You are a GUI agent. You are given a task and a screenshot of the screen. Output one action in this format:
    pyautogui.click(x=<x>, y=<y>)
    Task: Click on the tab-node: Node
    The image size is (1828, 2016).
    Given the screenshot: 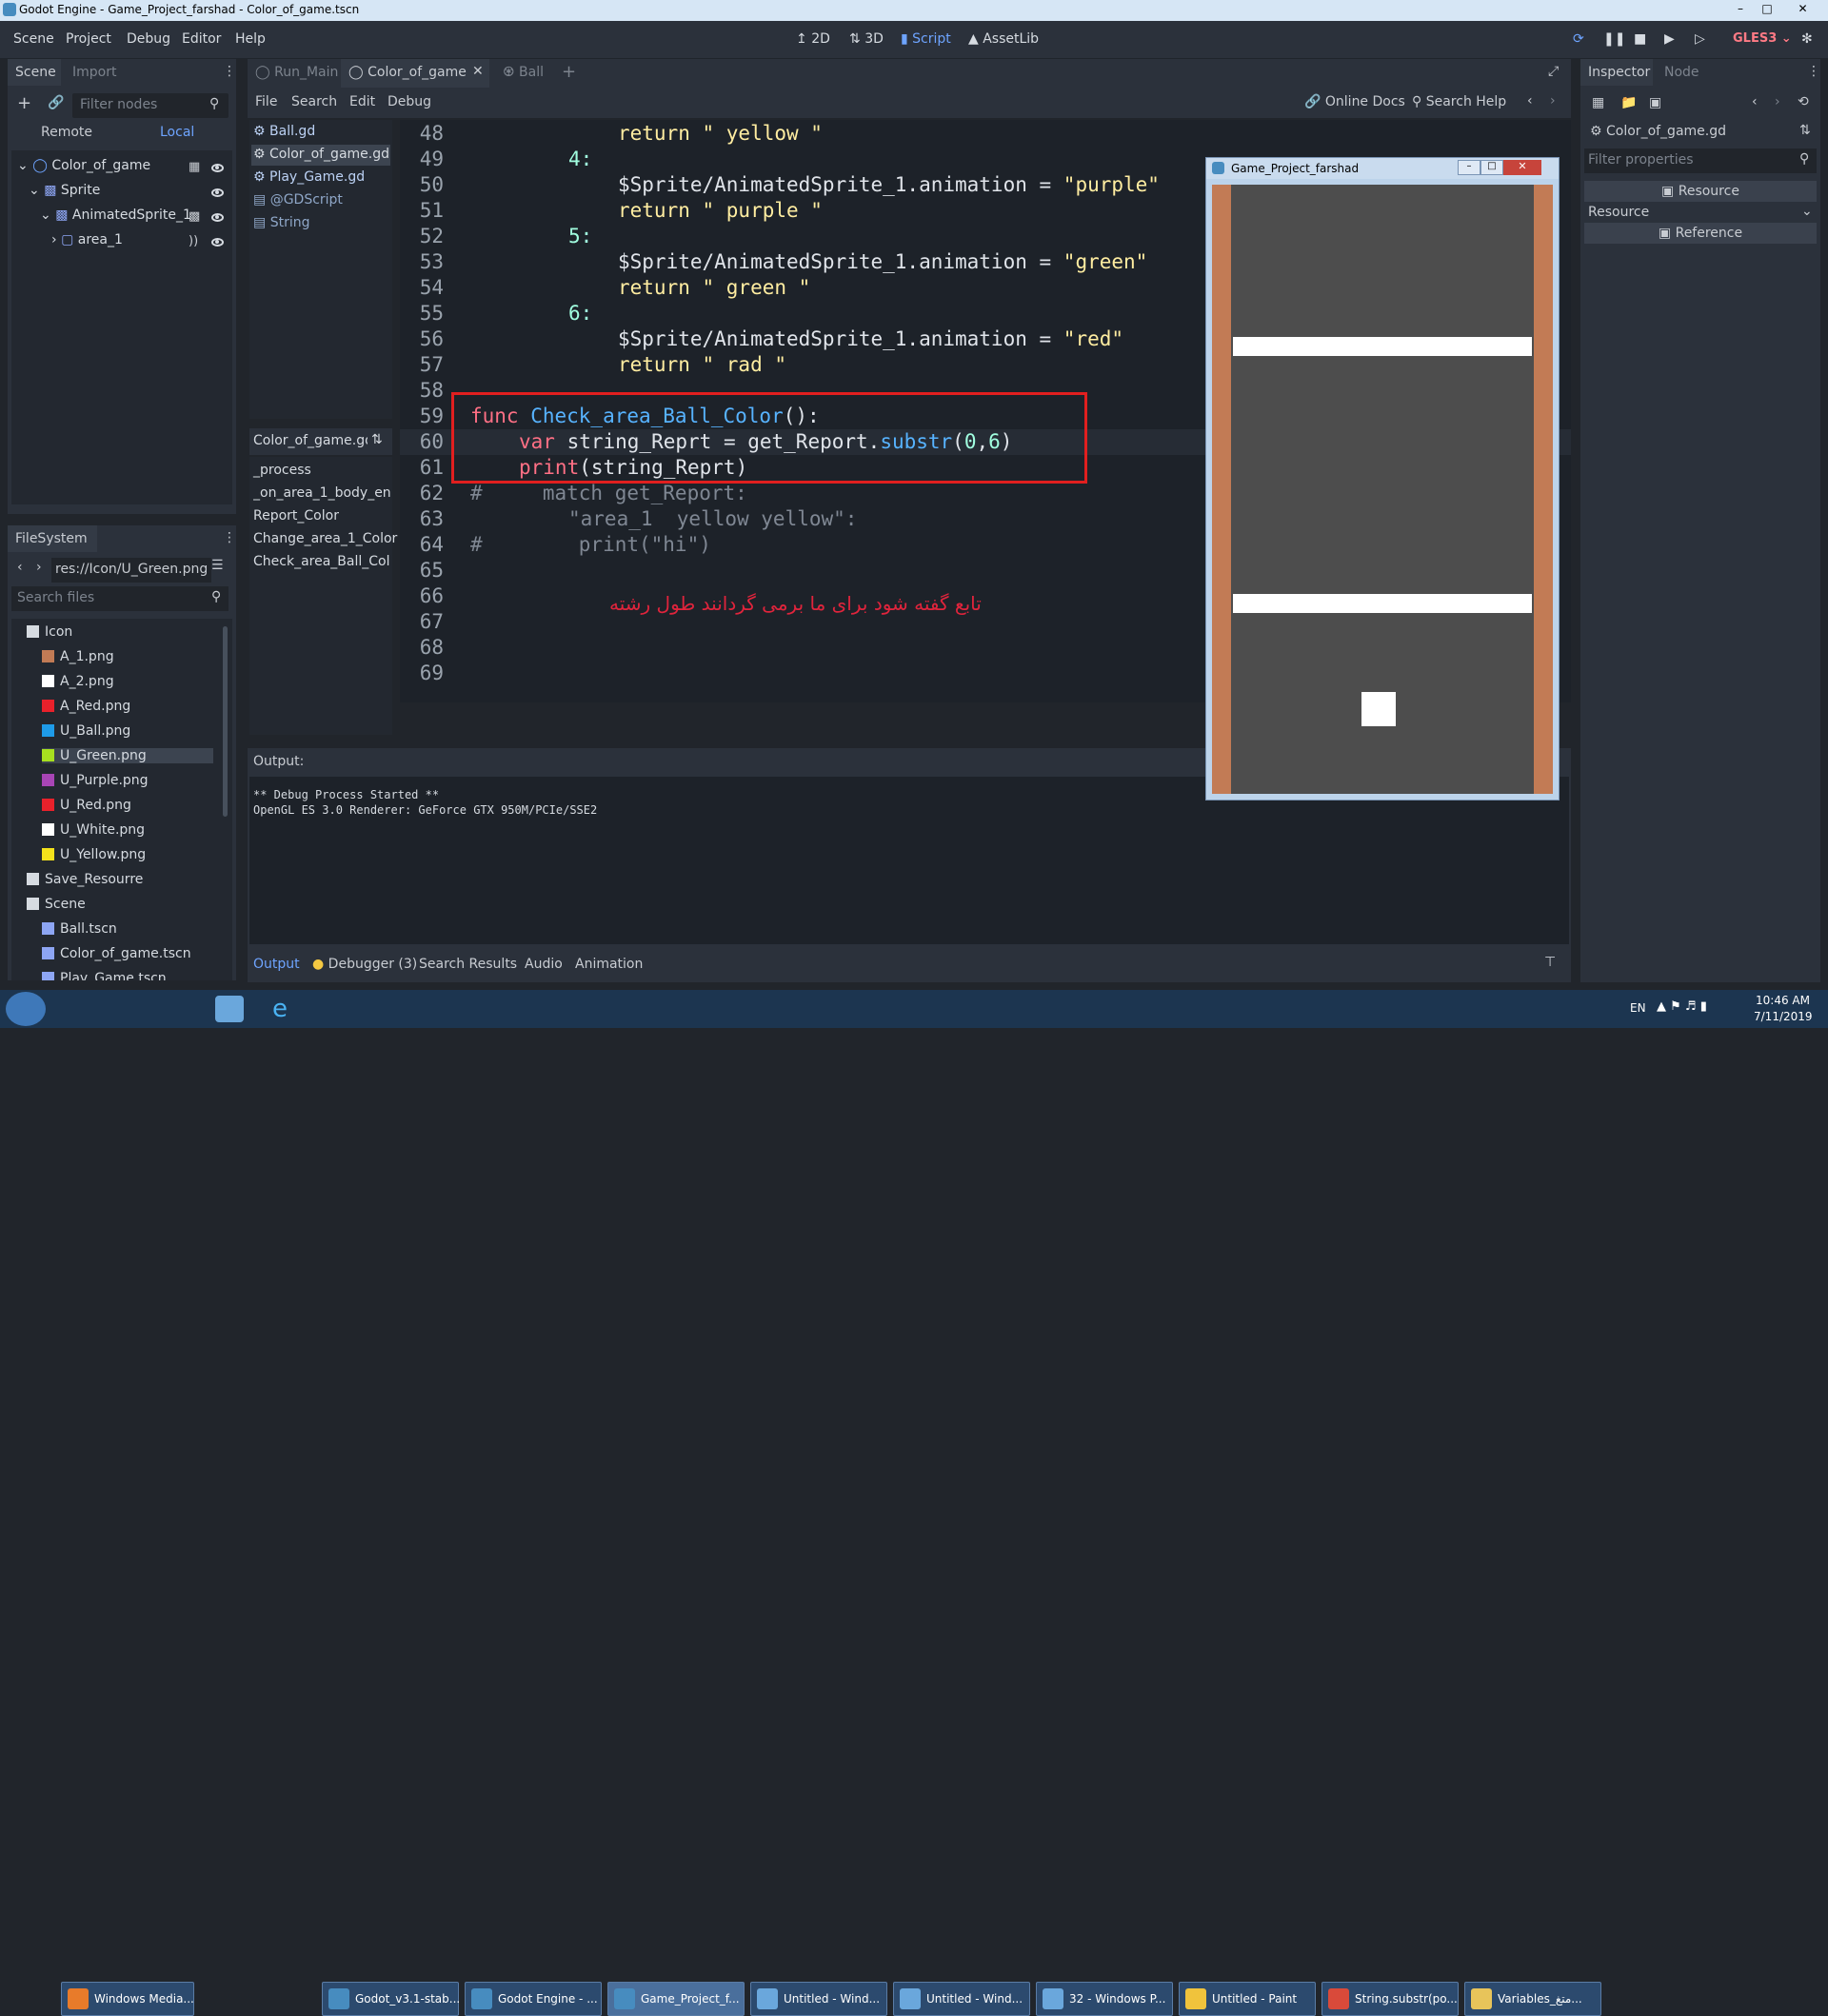 What is the action you would take?
    pyautogui.click(x=1681, y=72)
    